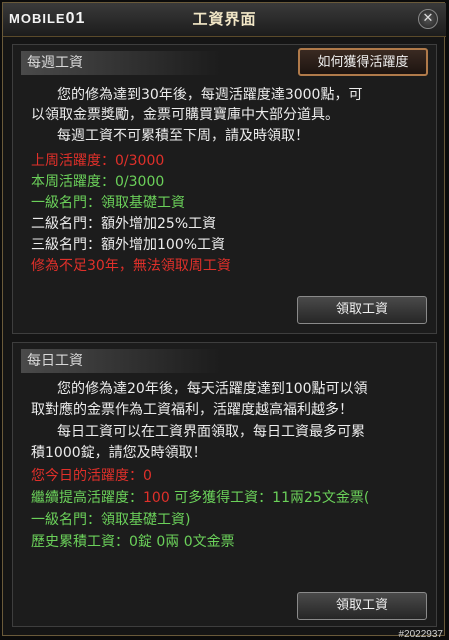  What do you see at coordinates (212, 389) in the screenshot?
I see `daily-desc-1: 您的修為達20年後，每天活躍度達到100點可以領` at bounding box center [212, 389].